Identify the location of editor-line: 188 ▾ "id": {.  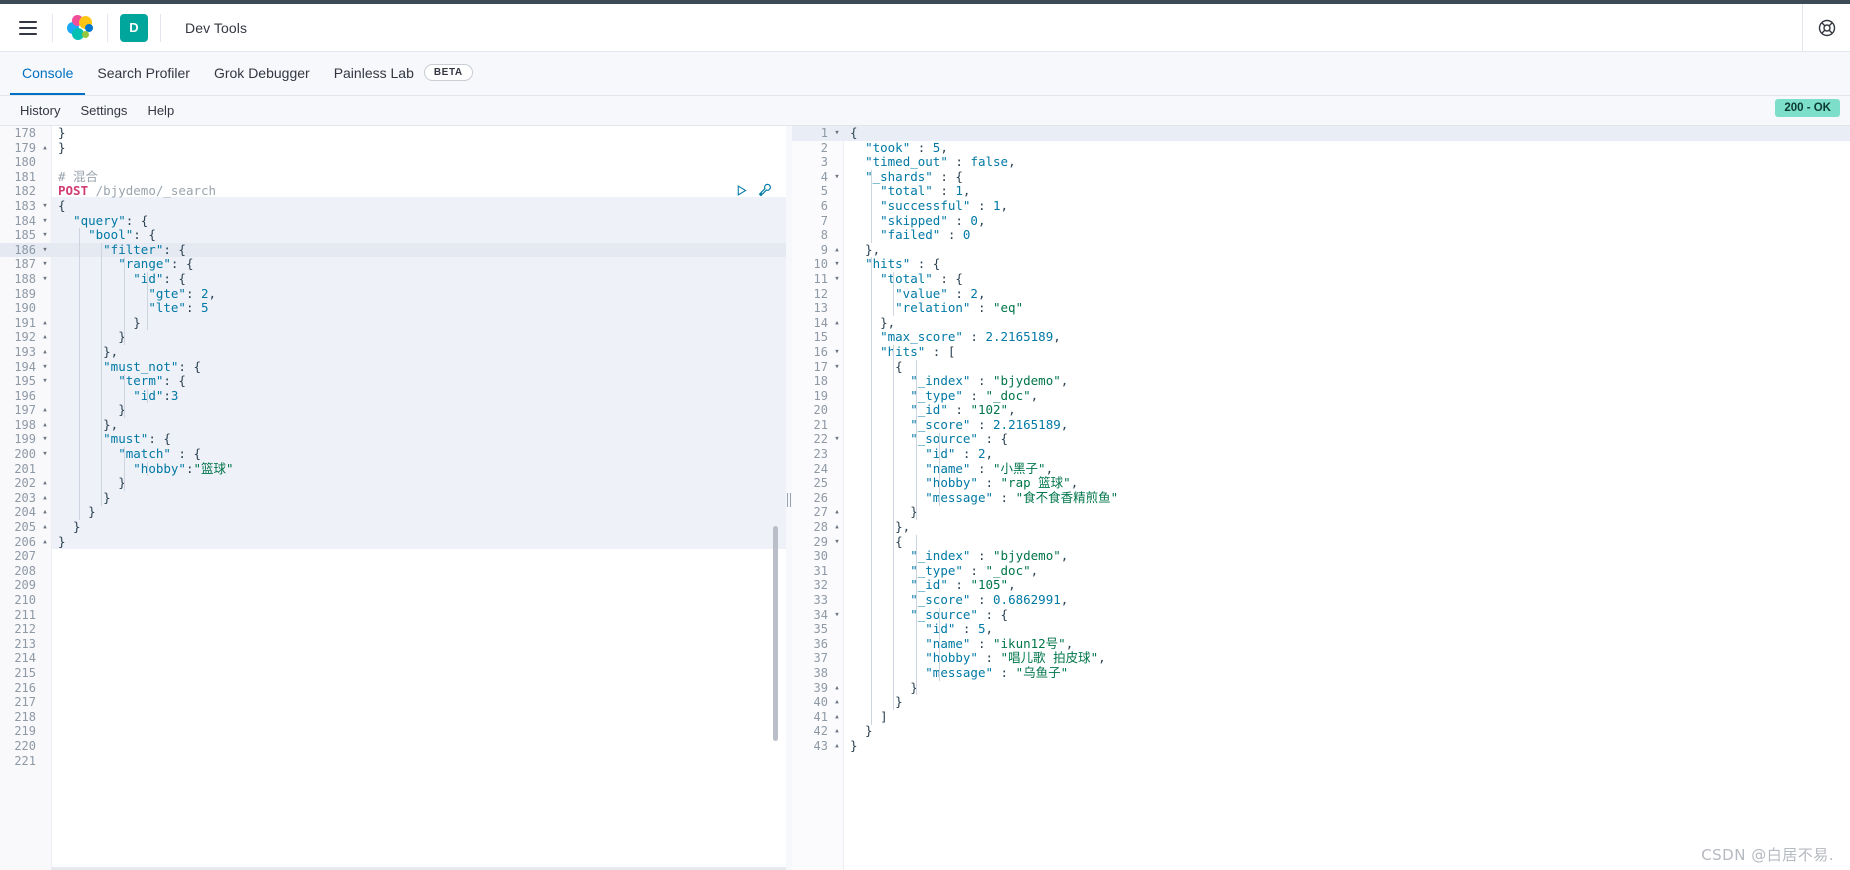
(393, 279).